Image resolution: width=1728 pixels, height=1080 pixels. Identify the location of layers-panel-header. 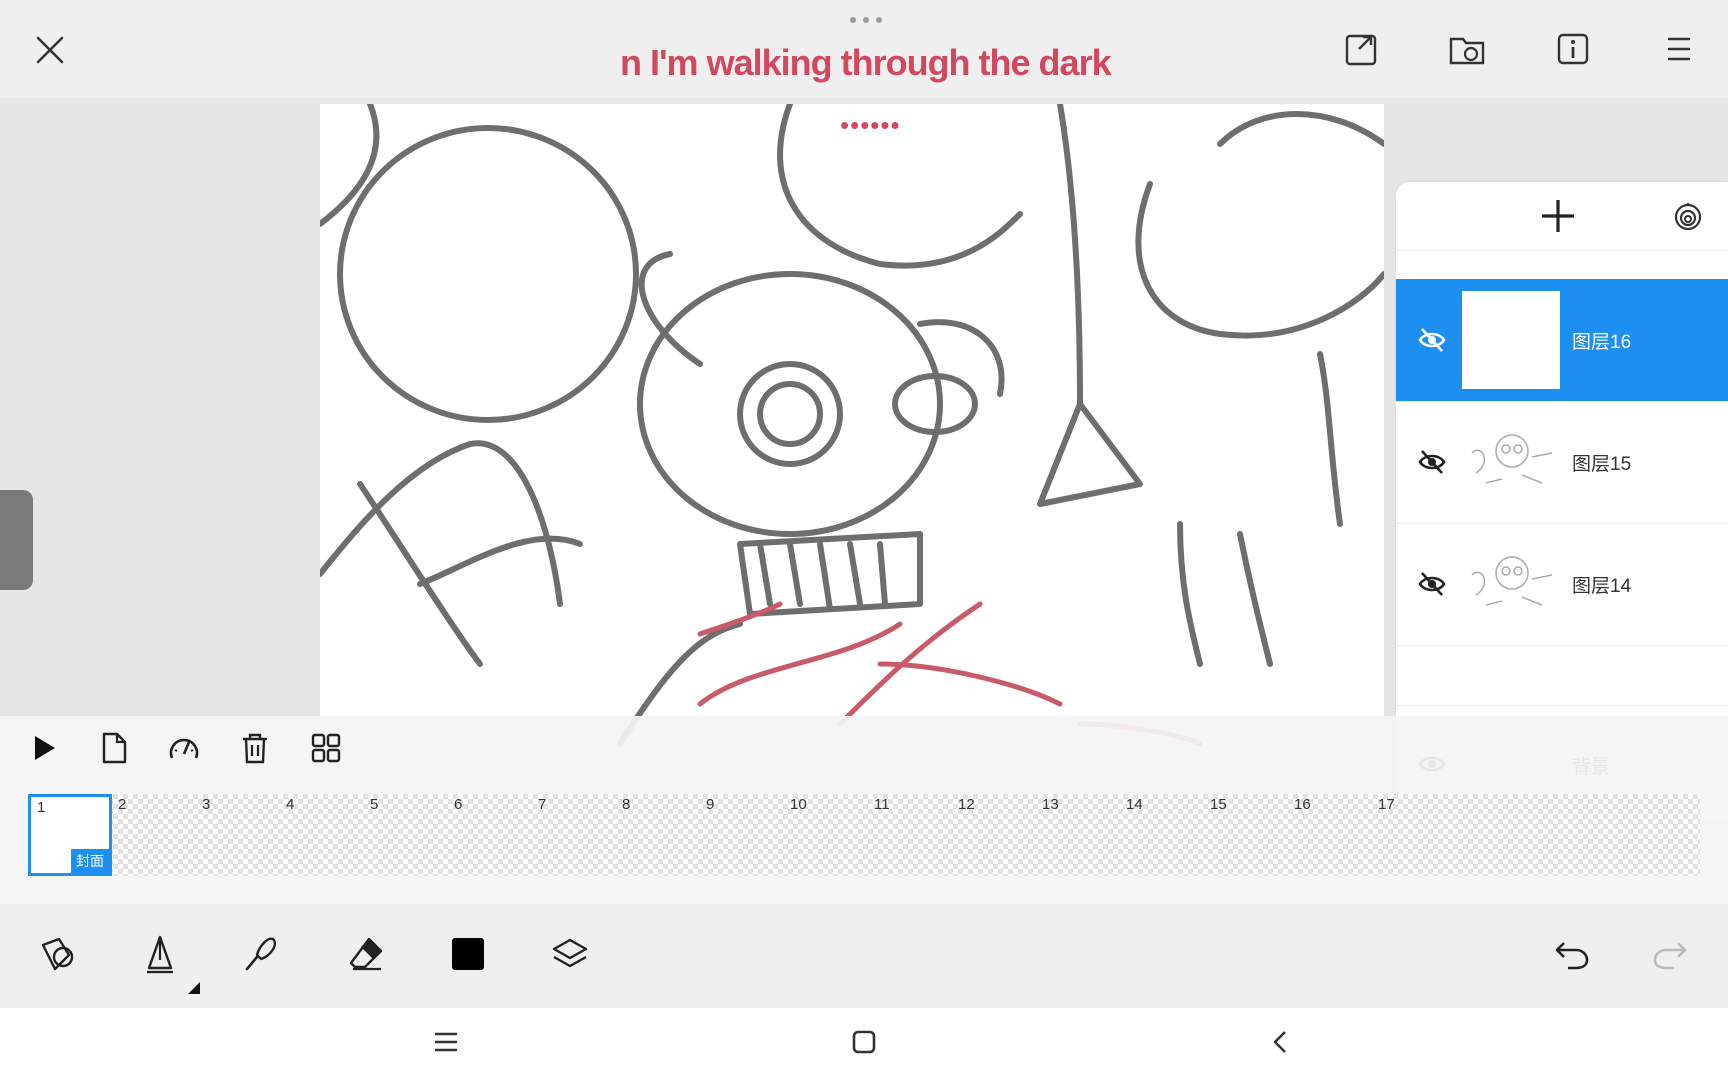
(1562, 216).